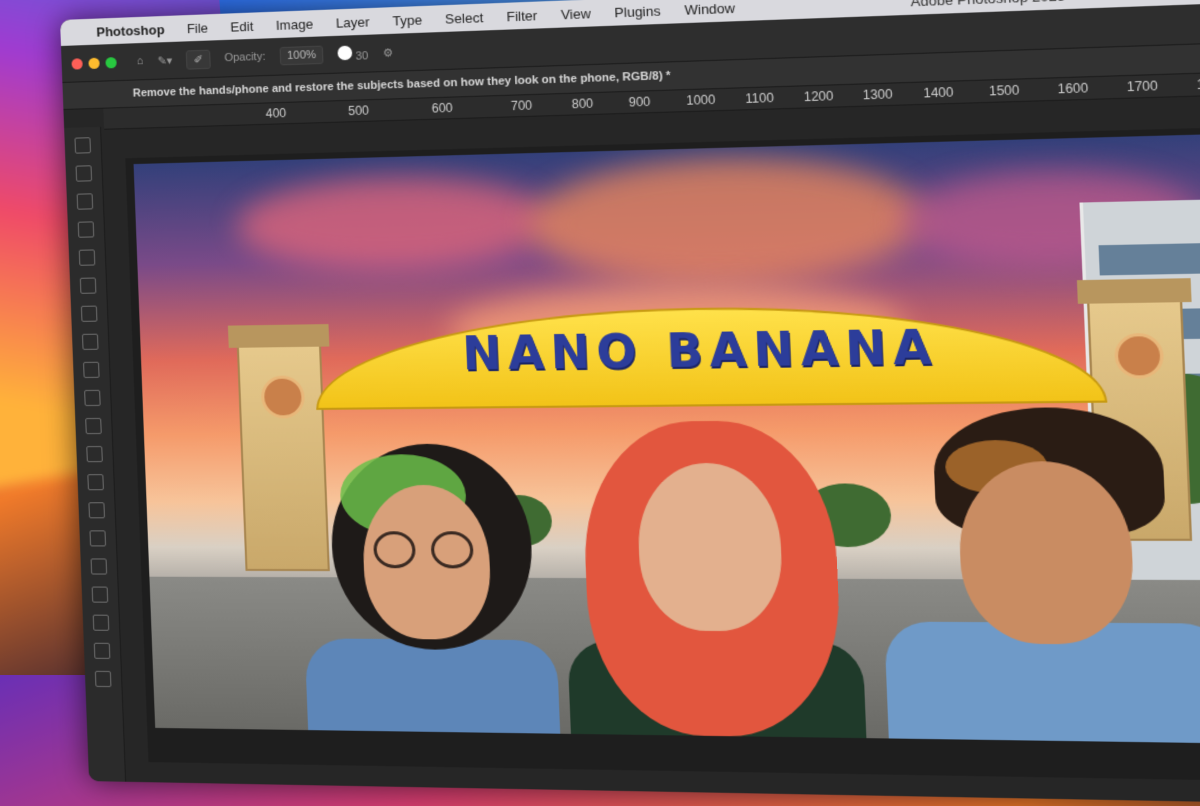 The height and width of the screenshot is (806, 1200). Describe the element at coordinates (94, 454) in the screenshot. I see `eraser-tool-icon` at that location.